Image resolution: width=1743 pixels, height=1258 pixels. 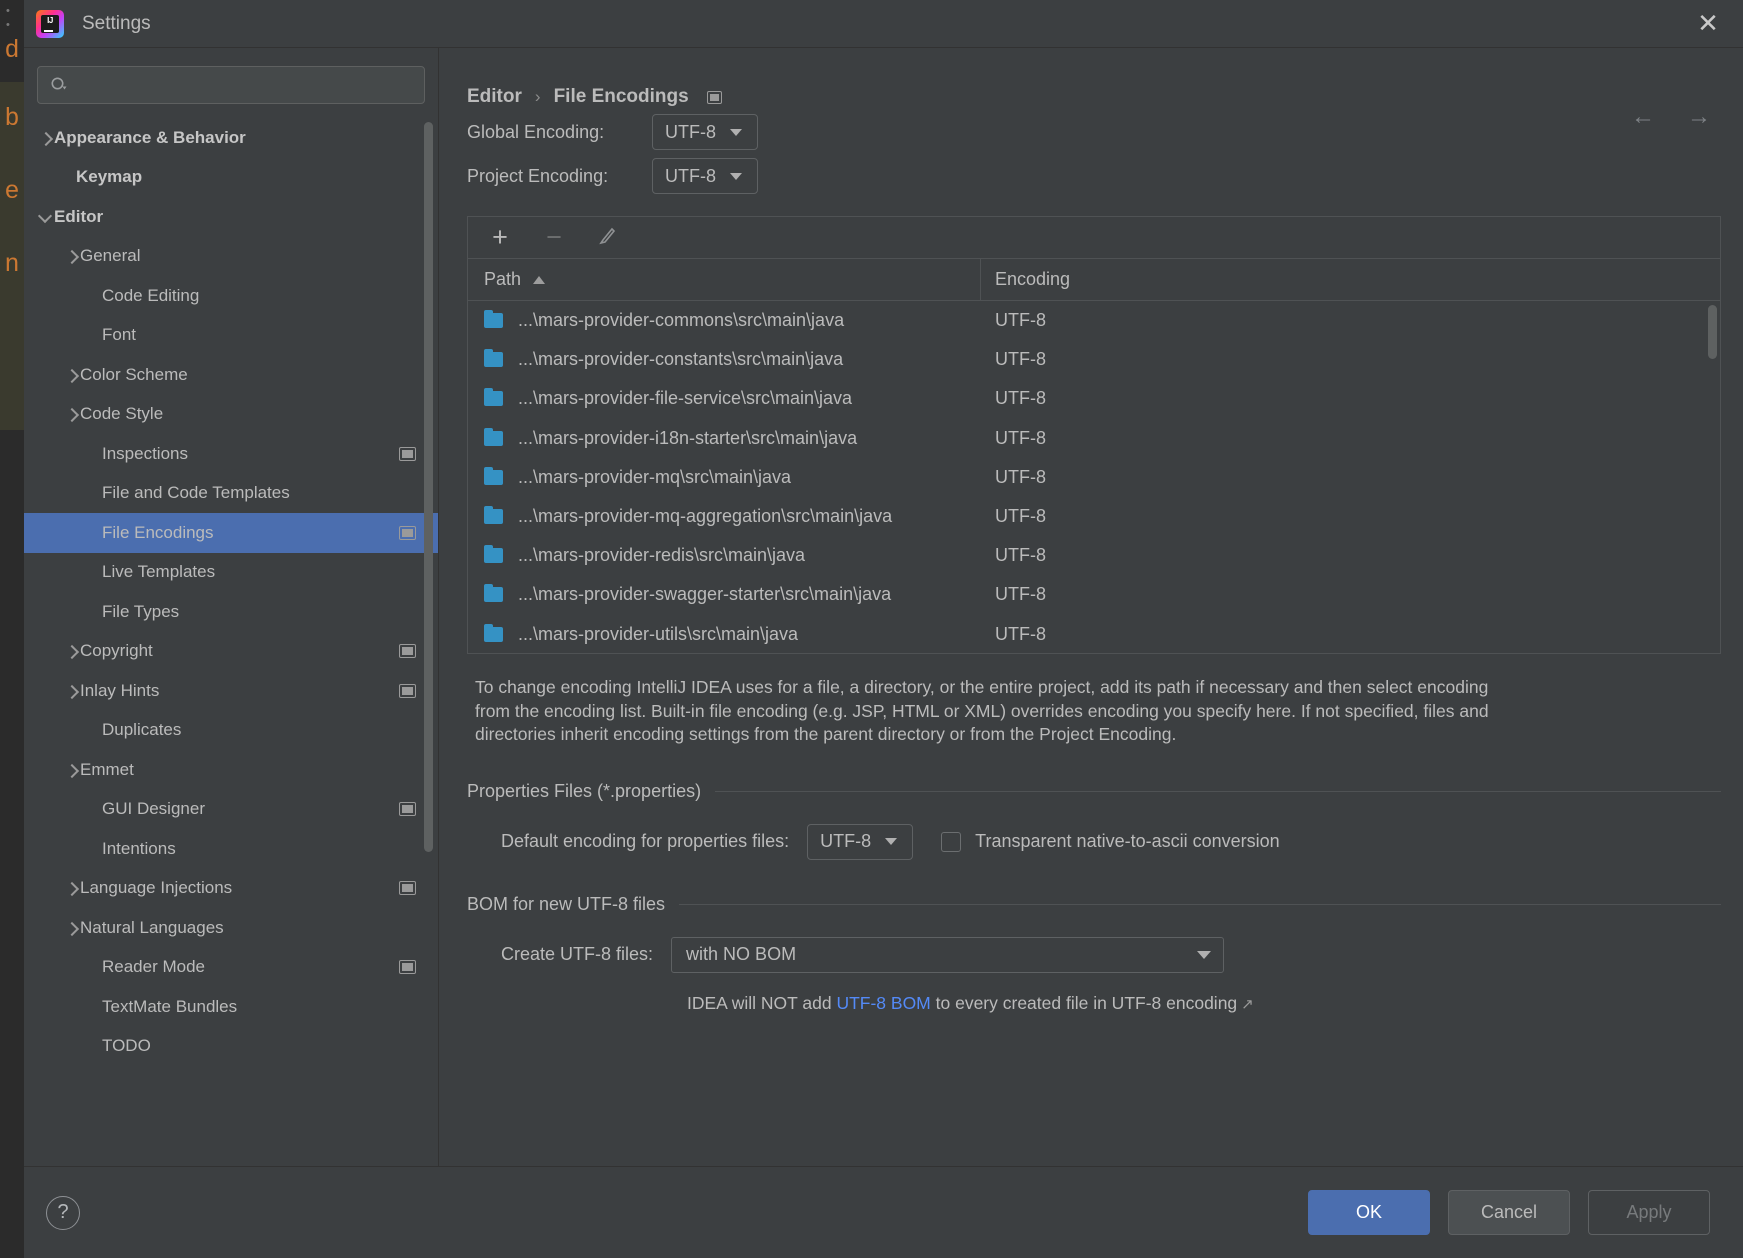 I want to click on properties-group-title: Properties Files (*.properties), so click(x=584, y=790).